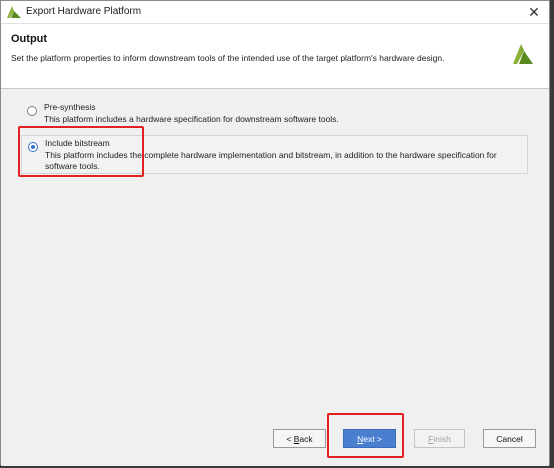  I want to click on annotation-highlight-next, so click(365, 435).